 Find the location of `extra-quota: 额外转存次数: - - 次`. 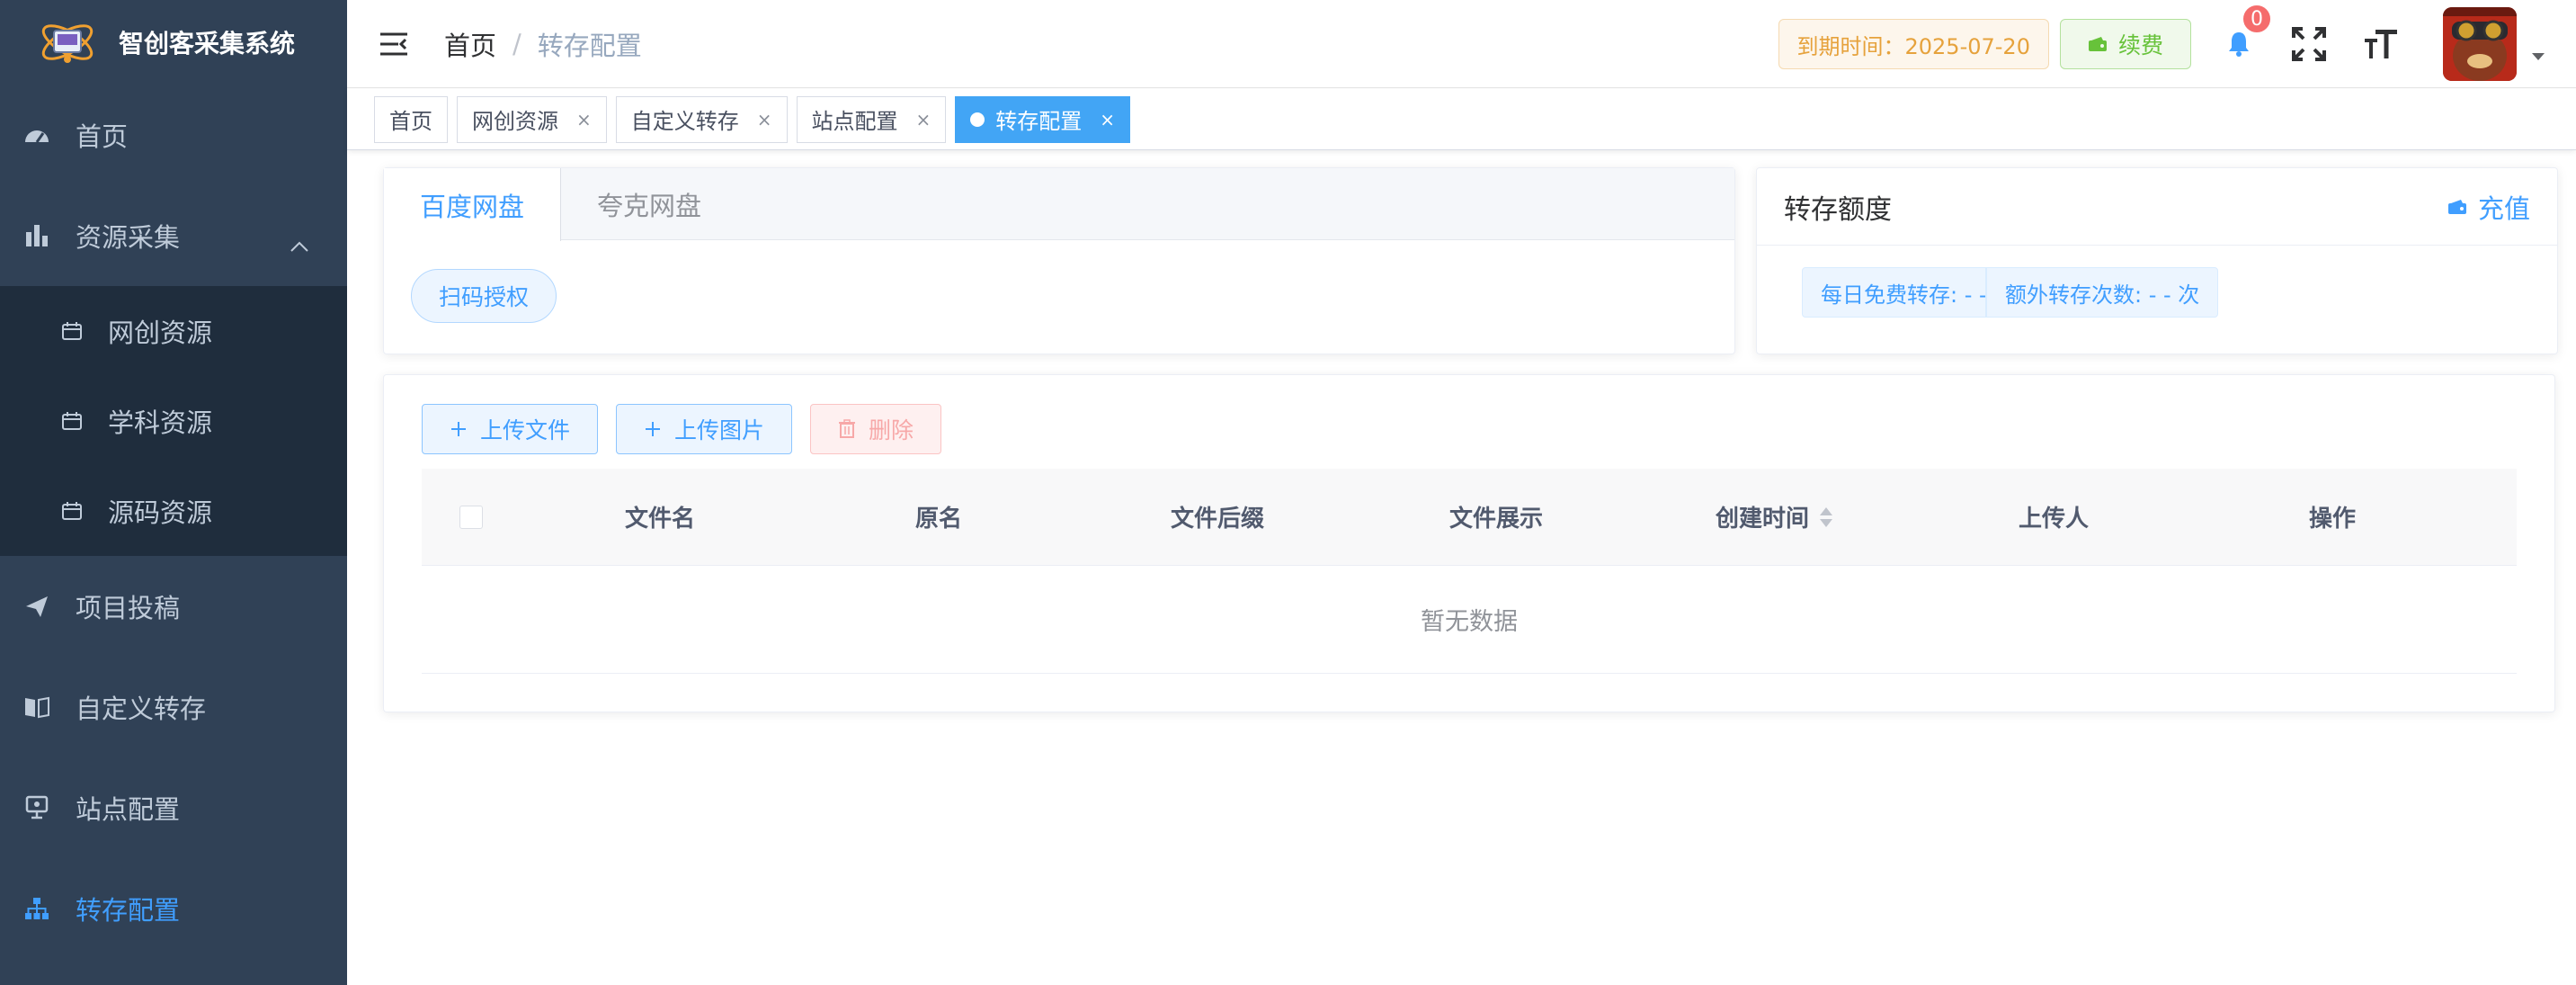

extra-quota: 额外转存次数: - - 次 is located at coordinates (2102, 292).